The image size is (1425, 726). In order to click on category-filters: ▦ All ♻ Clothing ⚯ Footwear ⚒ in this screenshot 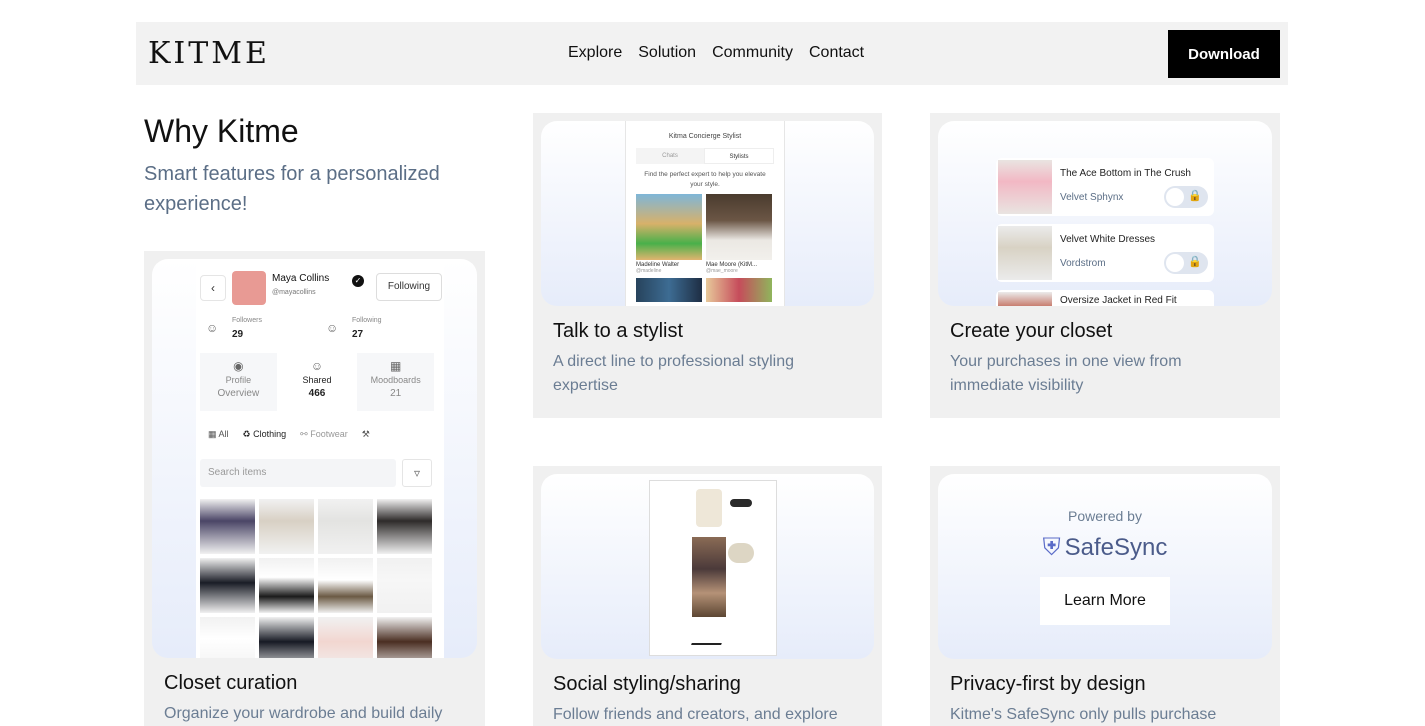, I will do `click(318, 434)`.